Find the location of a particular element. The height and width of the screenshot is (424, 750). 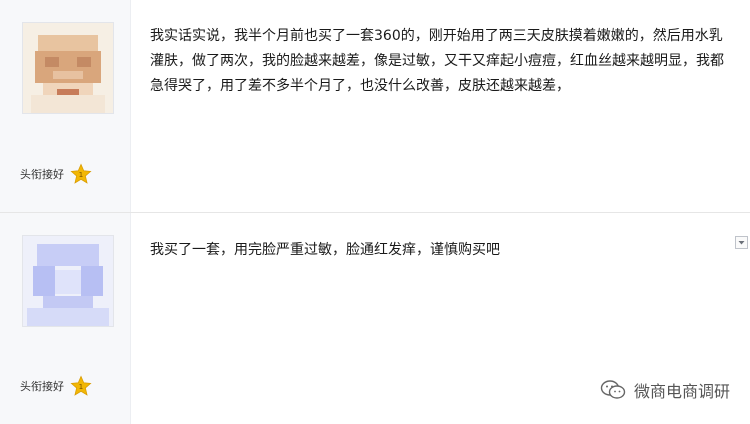

post-menu-button is located at coordinates (741, 242).